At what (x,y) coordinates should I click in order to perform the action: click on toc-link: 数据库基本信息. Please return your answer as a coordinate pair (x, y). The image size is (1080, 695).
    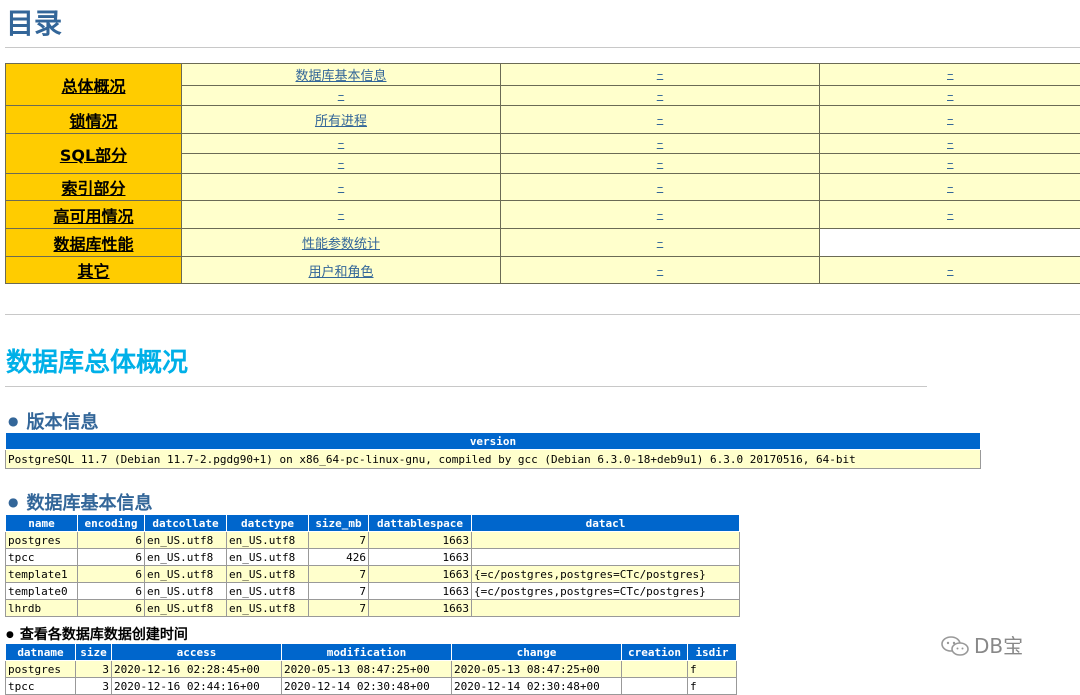
    Looking at the image, I should click on (341, 75).